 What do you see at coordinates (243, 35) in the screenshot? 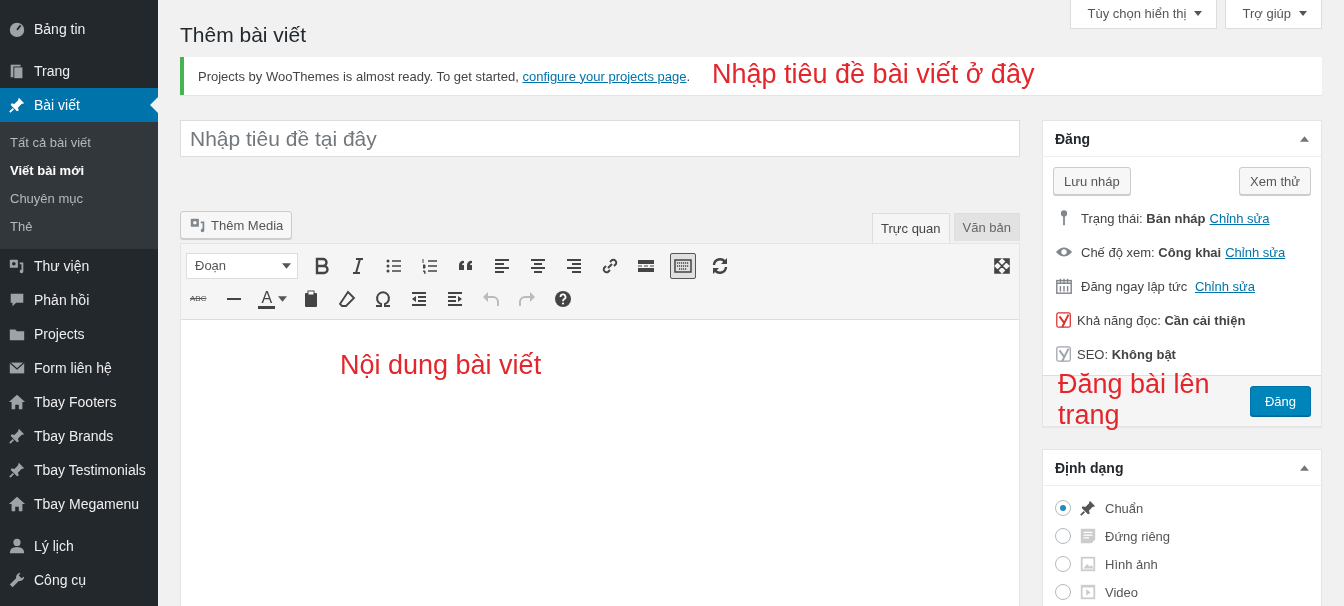
I see `page-title: Thêm bài viết` at bounding box center [243, 35].